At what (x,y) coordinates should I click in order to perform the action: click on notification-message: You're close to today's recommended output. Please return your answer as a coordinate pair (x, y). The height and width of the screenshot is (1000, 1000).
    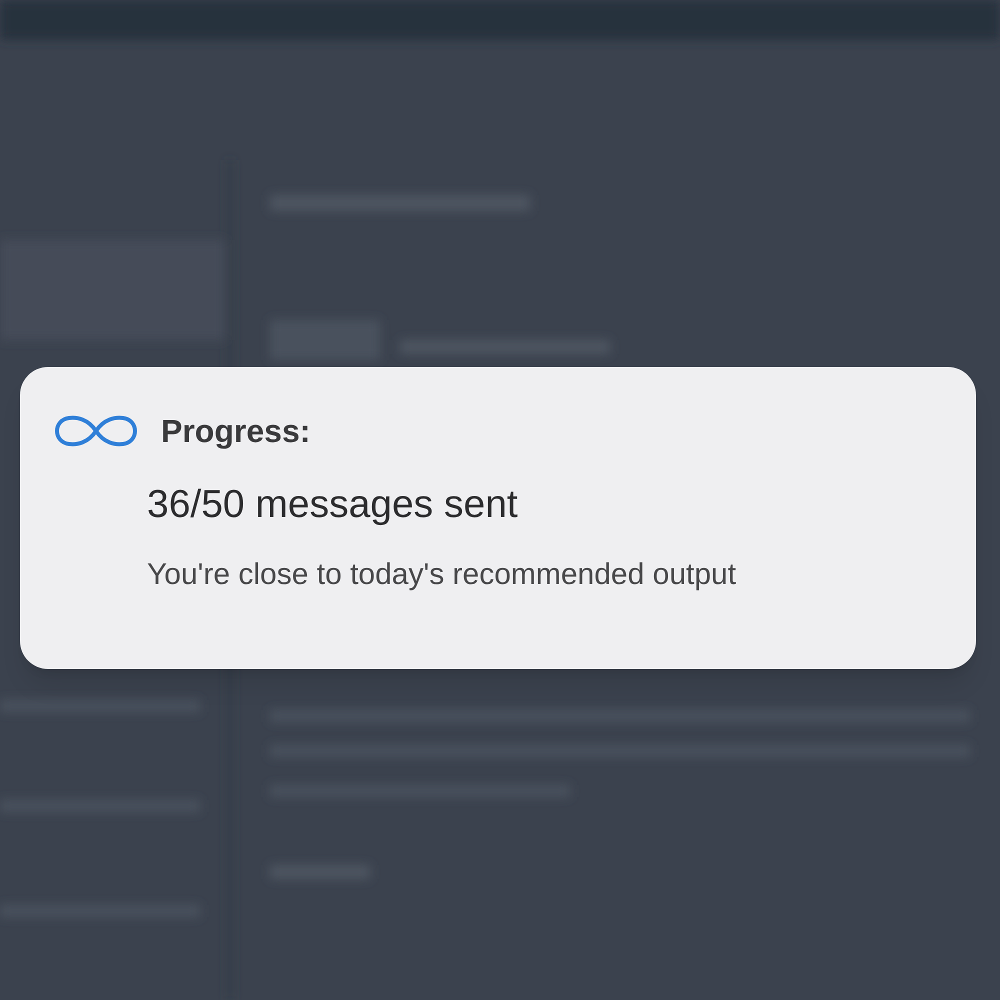
    Looking at the image, I should click on (442, 574).